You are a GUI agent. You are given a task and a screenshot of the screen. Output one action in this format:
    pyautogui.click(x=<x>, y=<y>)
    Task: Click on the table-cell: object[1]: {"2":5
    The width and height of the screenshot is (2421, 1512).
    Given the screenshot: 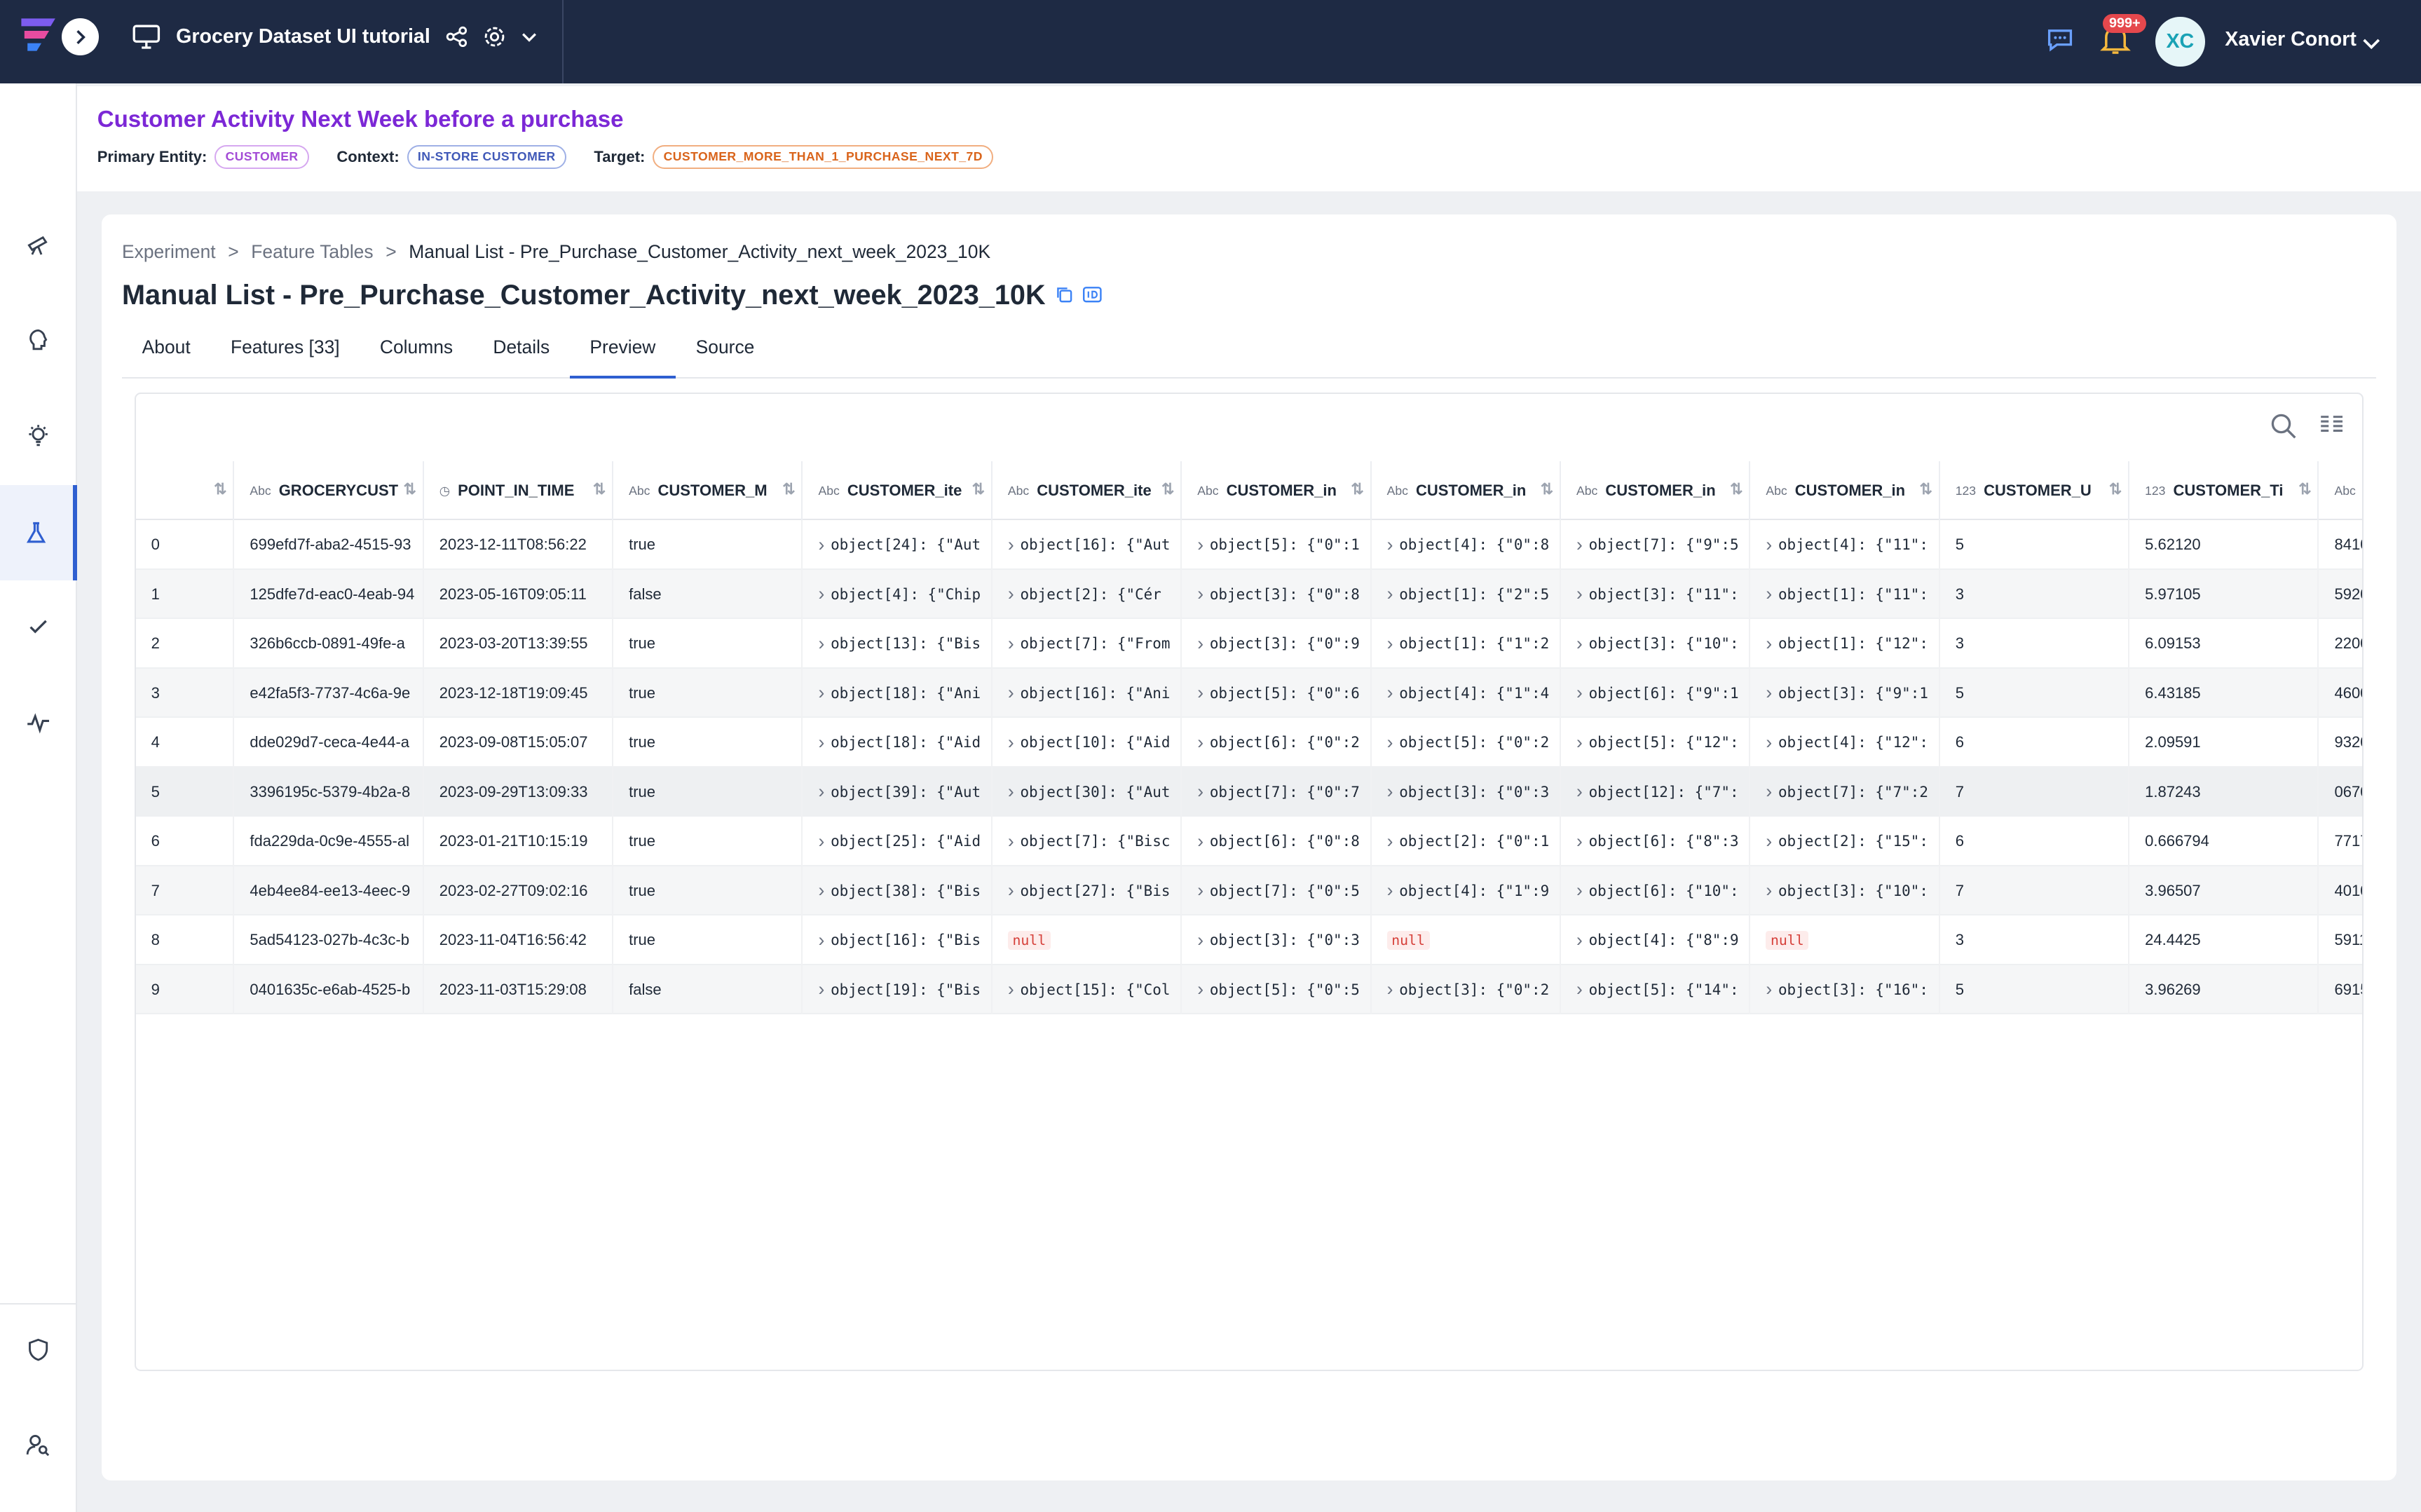 What is the action you would take?
    pyautogui.click(x=1466, y=595)
    